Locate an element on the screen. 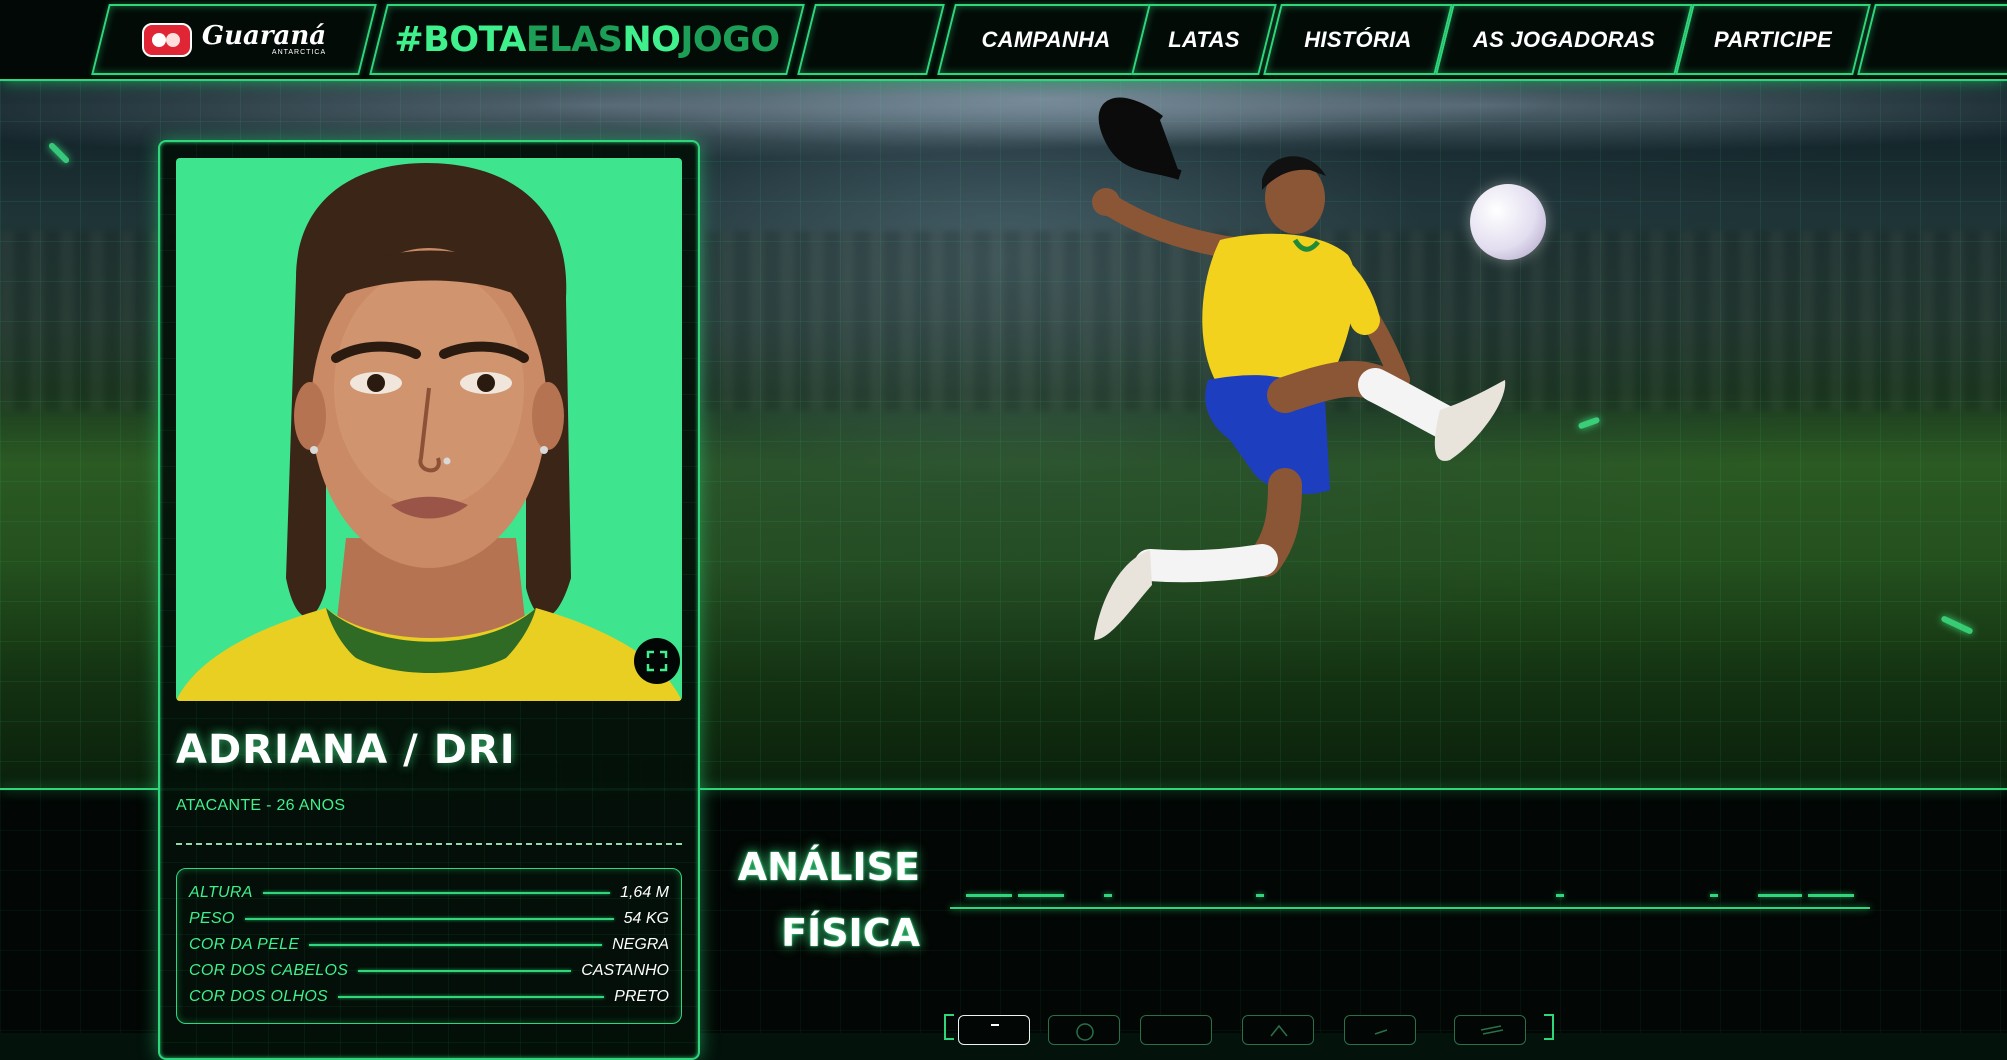 Image resolution: width=2007 pixels, height=1060 pixels. logo-subtitle: ANTARCTICA is located at coordinates (299, 52).